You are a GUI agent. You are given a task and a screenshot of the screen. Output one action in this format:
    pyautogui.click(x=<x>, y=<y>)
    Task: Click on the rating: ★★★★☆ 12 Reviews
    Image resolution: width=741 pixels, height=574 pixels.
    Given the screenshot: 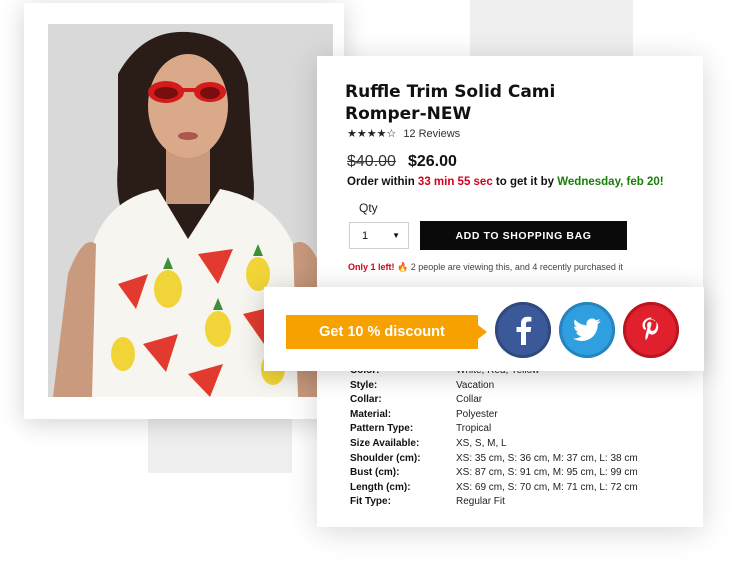 What is the action you would take?
    pyautogui.click(x=403, y=133)
    